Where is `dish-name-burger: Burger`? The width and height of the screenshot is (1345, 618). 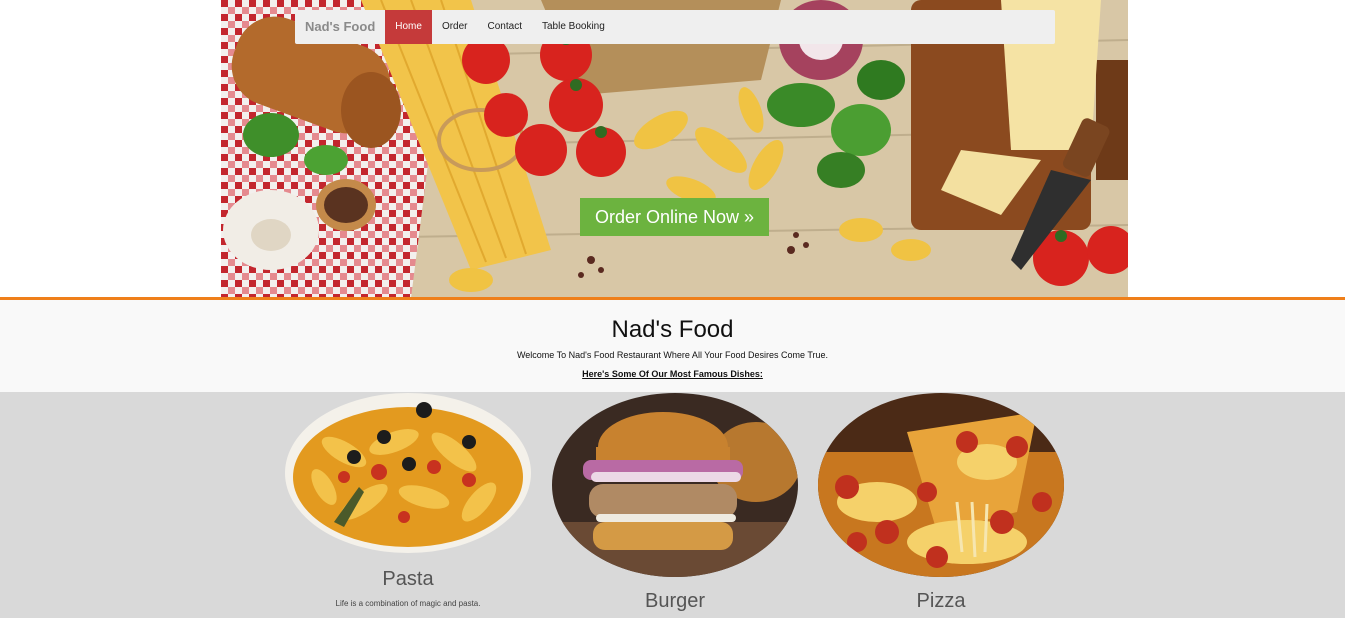
dish-name-burger: Burger is located at coordinates (675, 601).